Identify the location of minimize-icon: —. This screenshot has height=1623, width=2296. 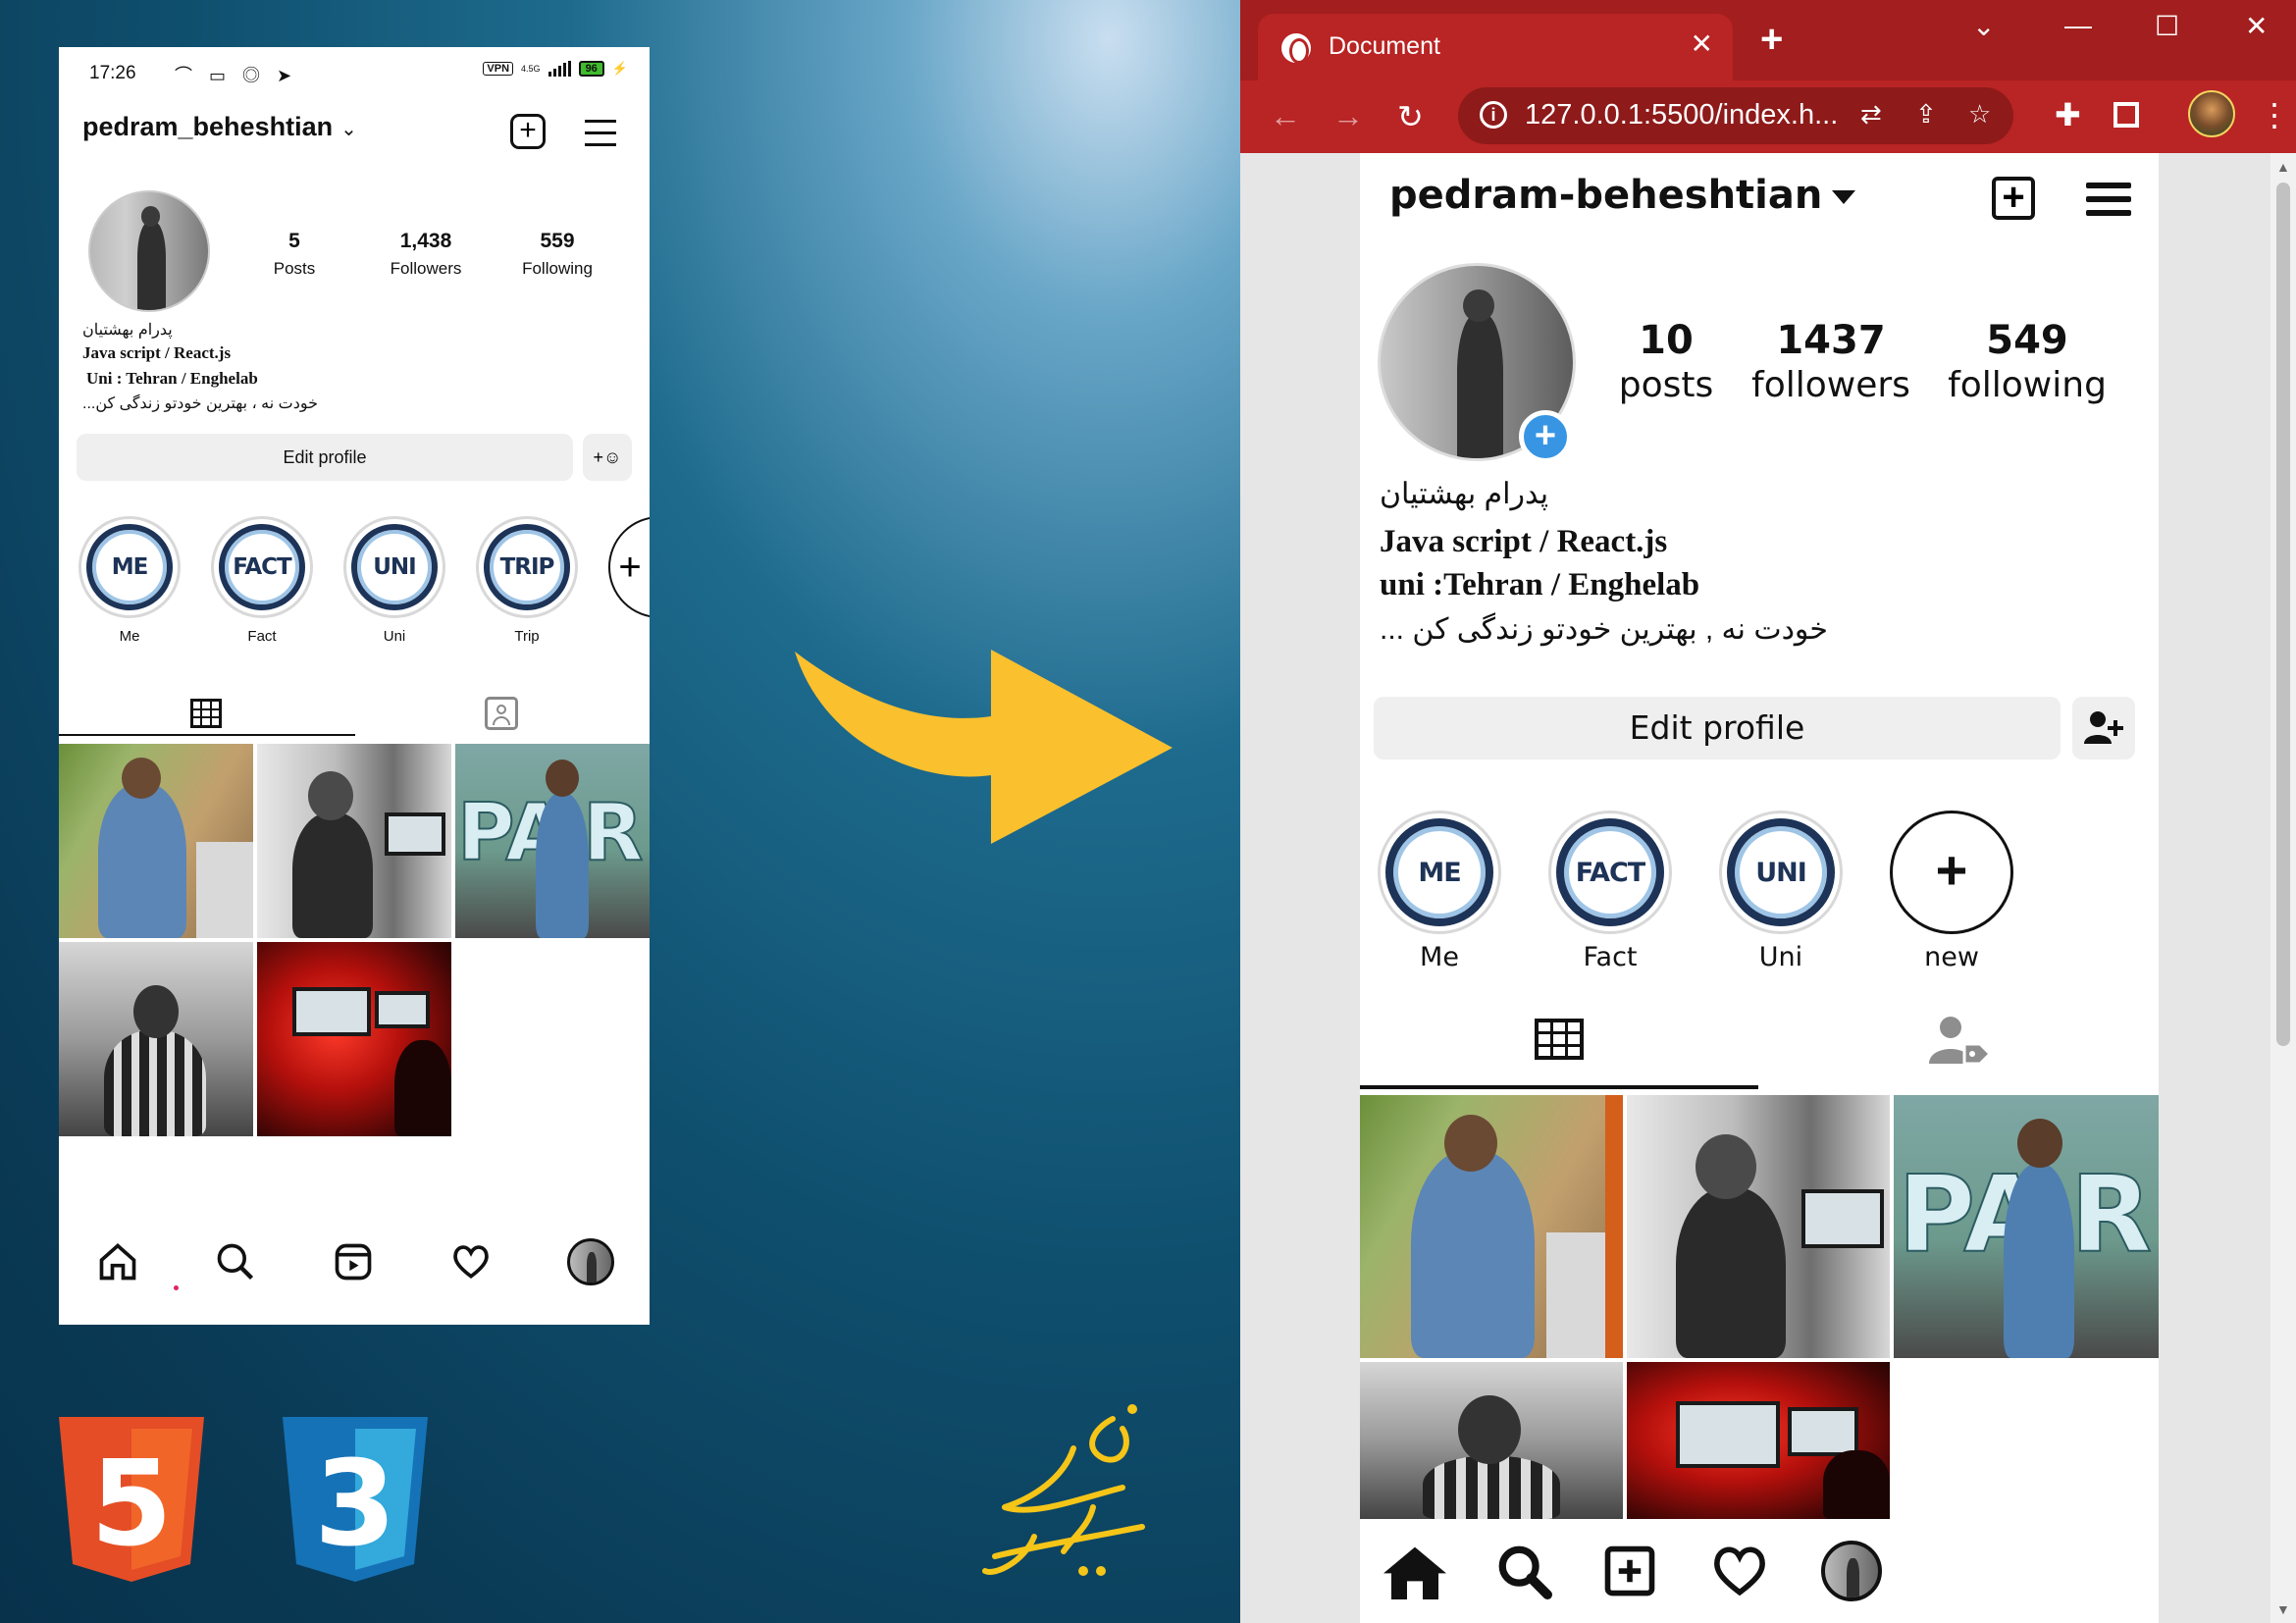
(2078, 25).